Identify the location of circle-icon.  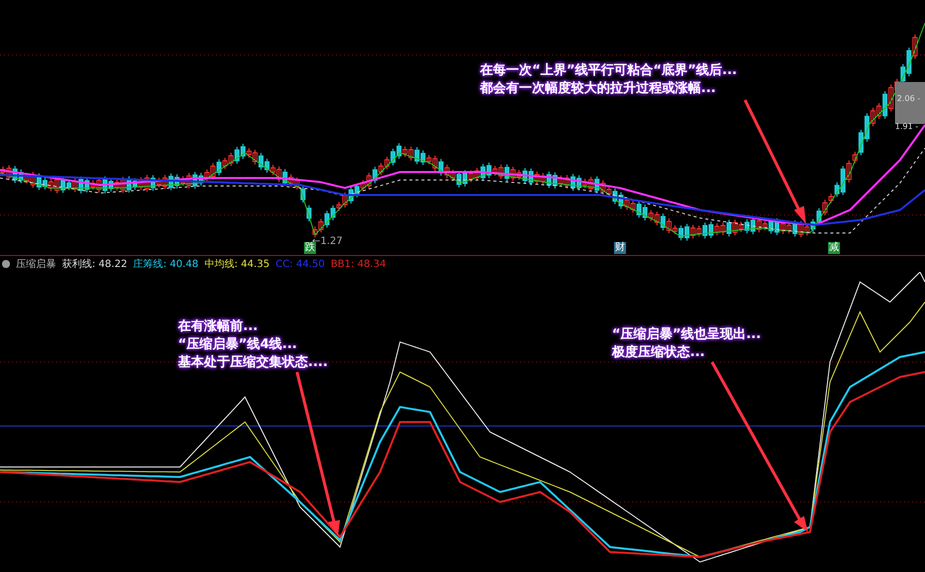
(6, 264).